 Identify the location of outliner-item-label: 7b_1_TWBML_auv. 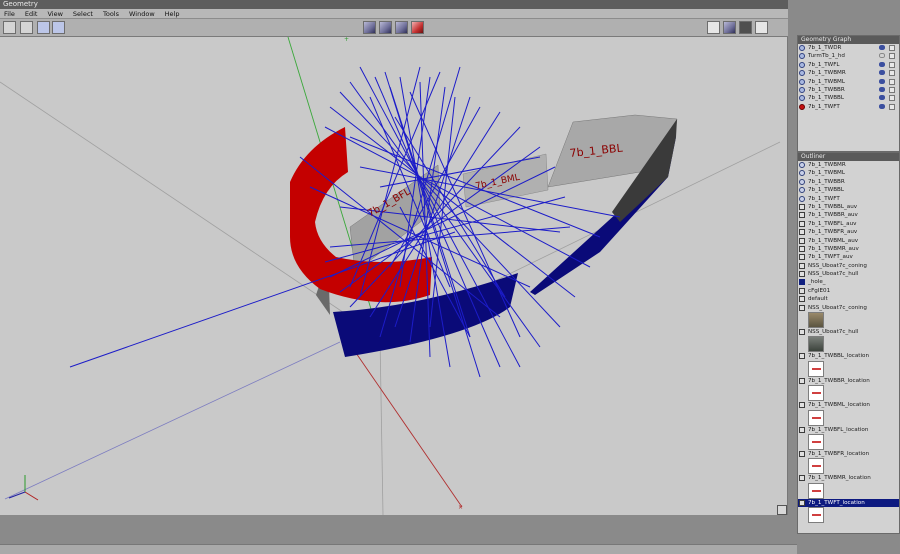
(833, 240).